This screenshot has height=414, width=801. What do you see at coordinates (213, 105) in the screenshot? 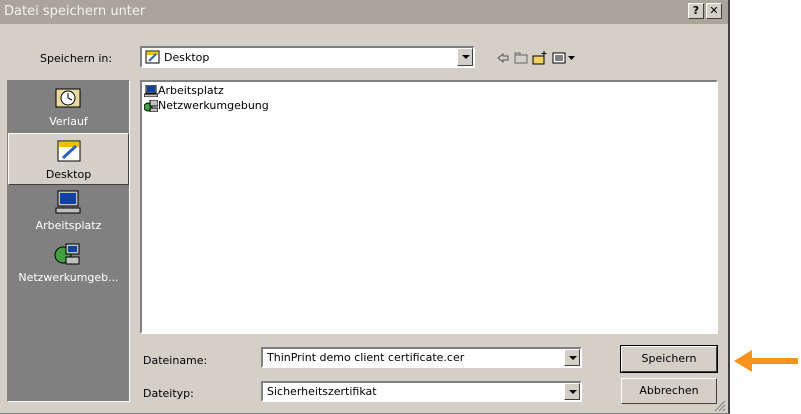
I see `file-name: Netzwerkumgebung` at bounding box center [213, 105].